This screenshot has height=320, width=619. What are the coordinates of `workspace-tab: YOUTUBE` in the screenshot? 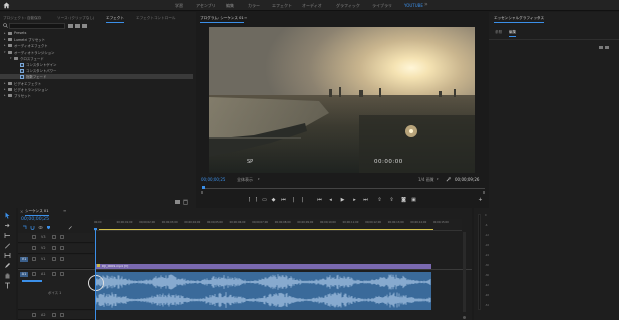 It's located at (413, 5).